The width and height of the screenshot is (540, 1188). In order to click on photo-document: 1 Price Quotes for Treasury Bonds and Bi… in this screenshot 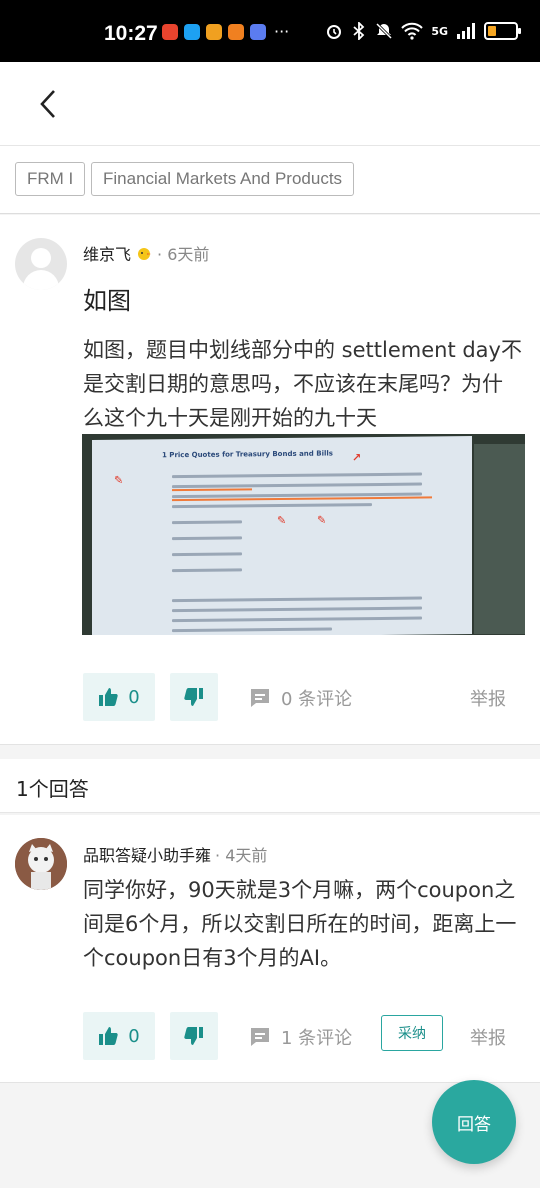, I will do `click(282, 535)`.